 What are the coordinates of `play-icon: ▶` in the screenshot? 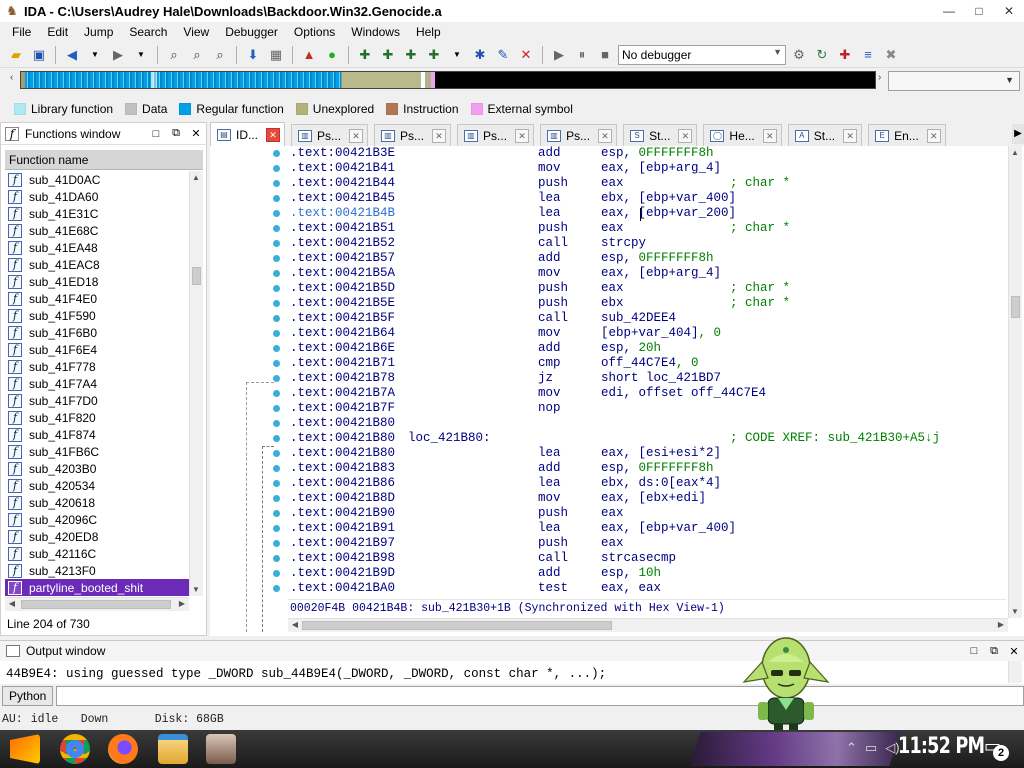 It's located at (559, 55).